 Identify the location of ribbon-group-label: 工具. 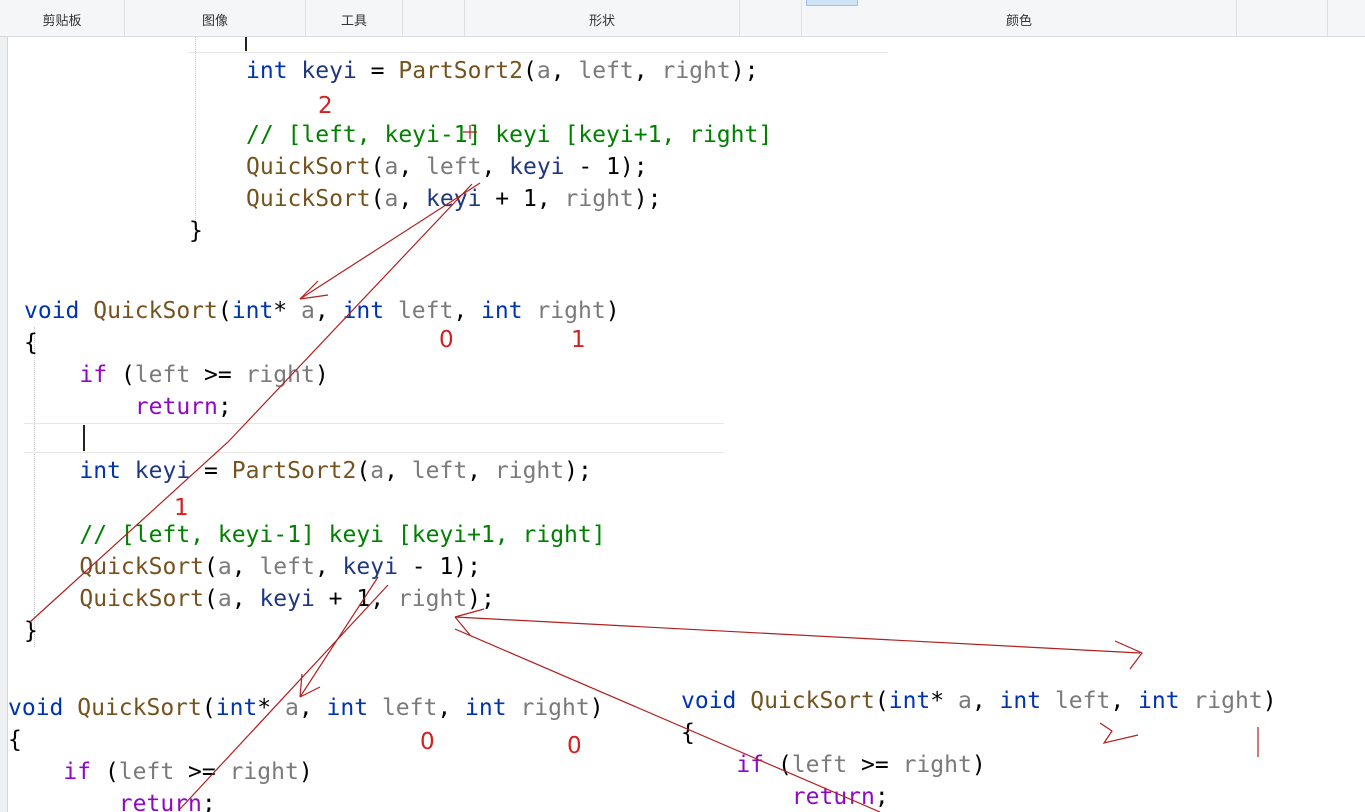
(353, 21).